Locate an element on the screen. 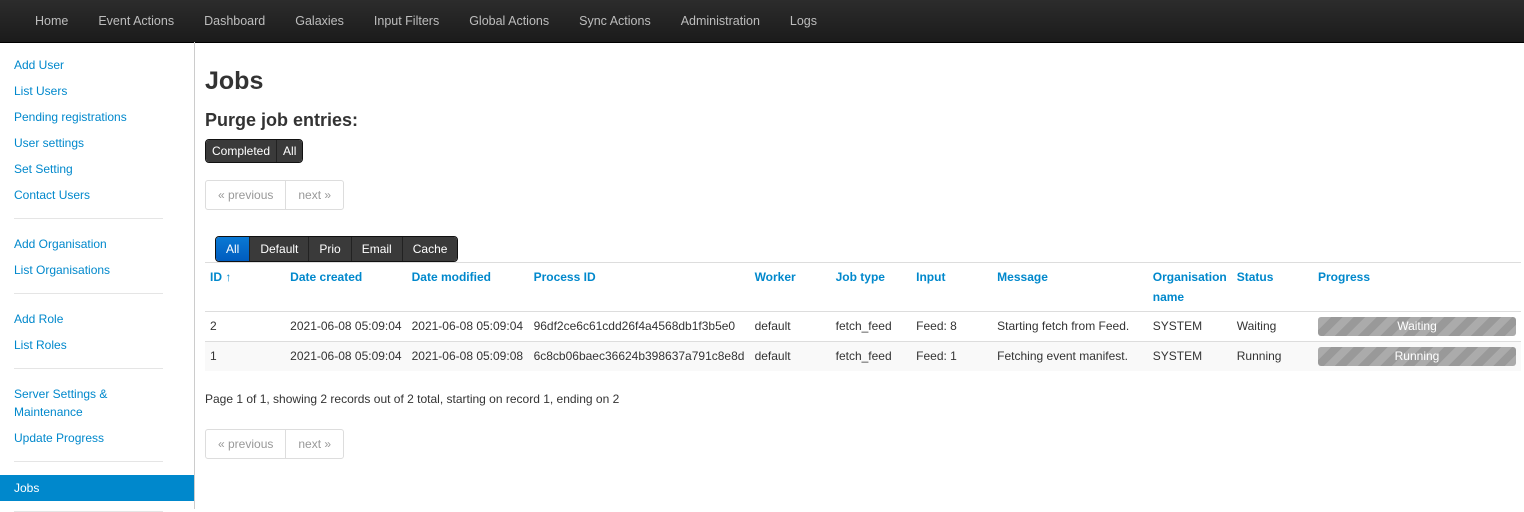 The height and width of the screenshot is (512, 1524). nav-home: Home is located at coordinates (51, 21).